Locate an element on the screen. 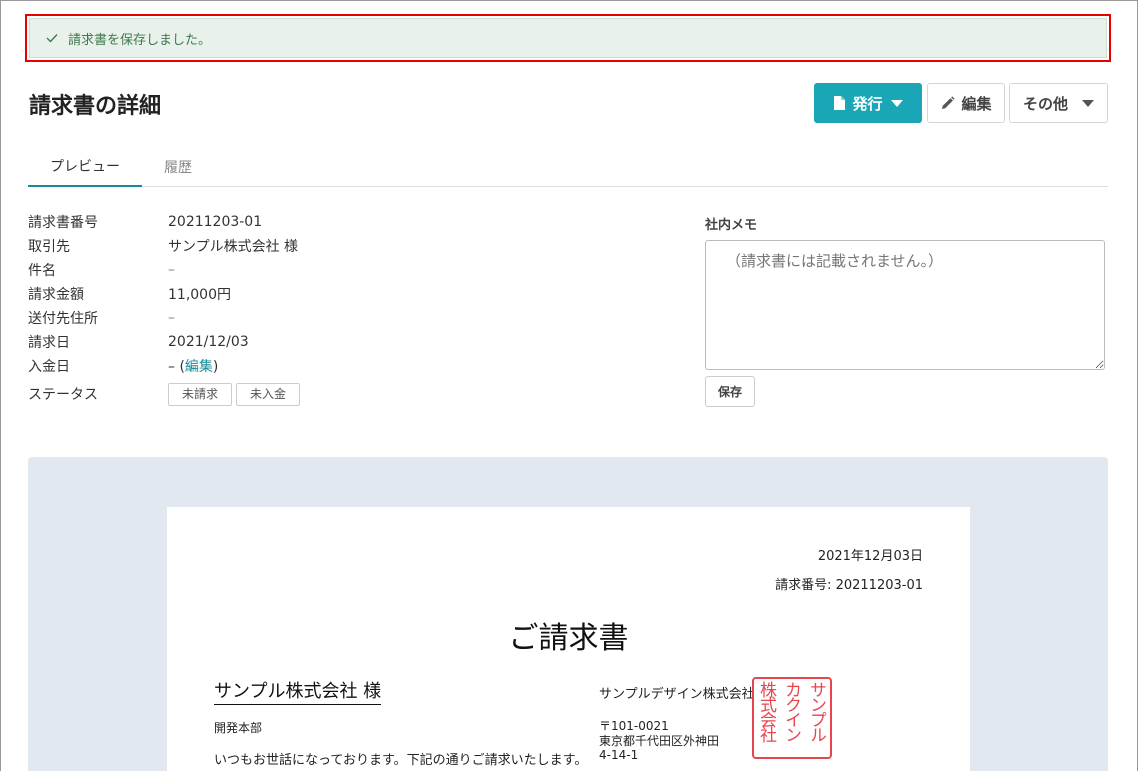 The width and height of the screenshot is (1138, 771). tab-preview: プレビュー is located at coordinates (85, 167).